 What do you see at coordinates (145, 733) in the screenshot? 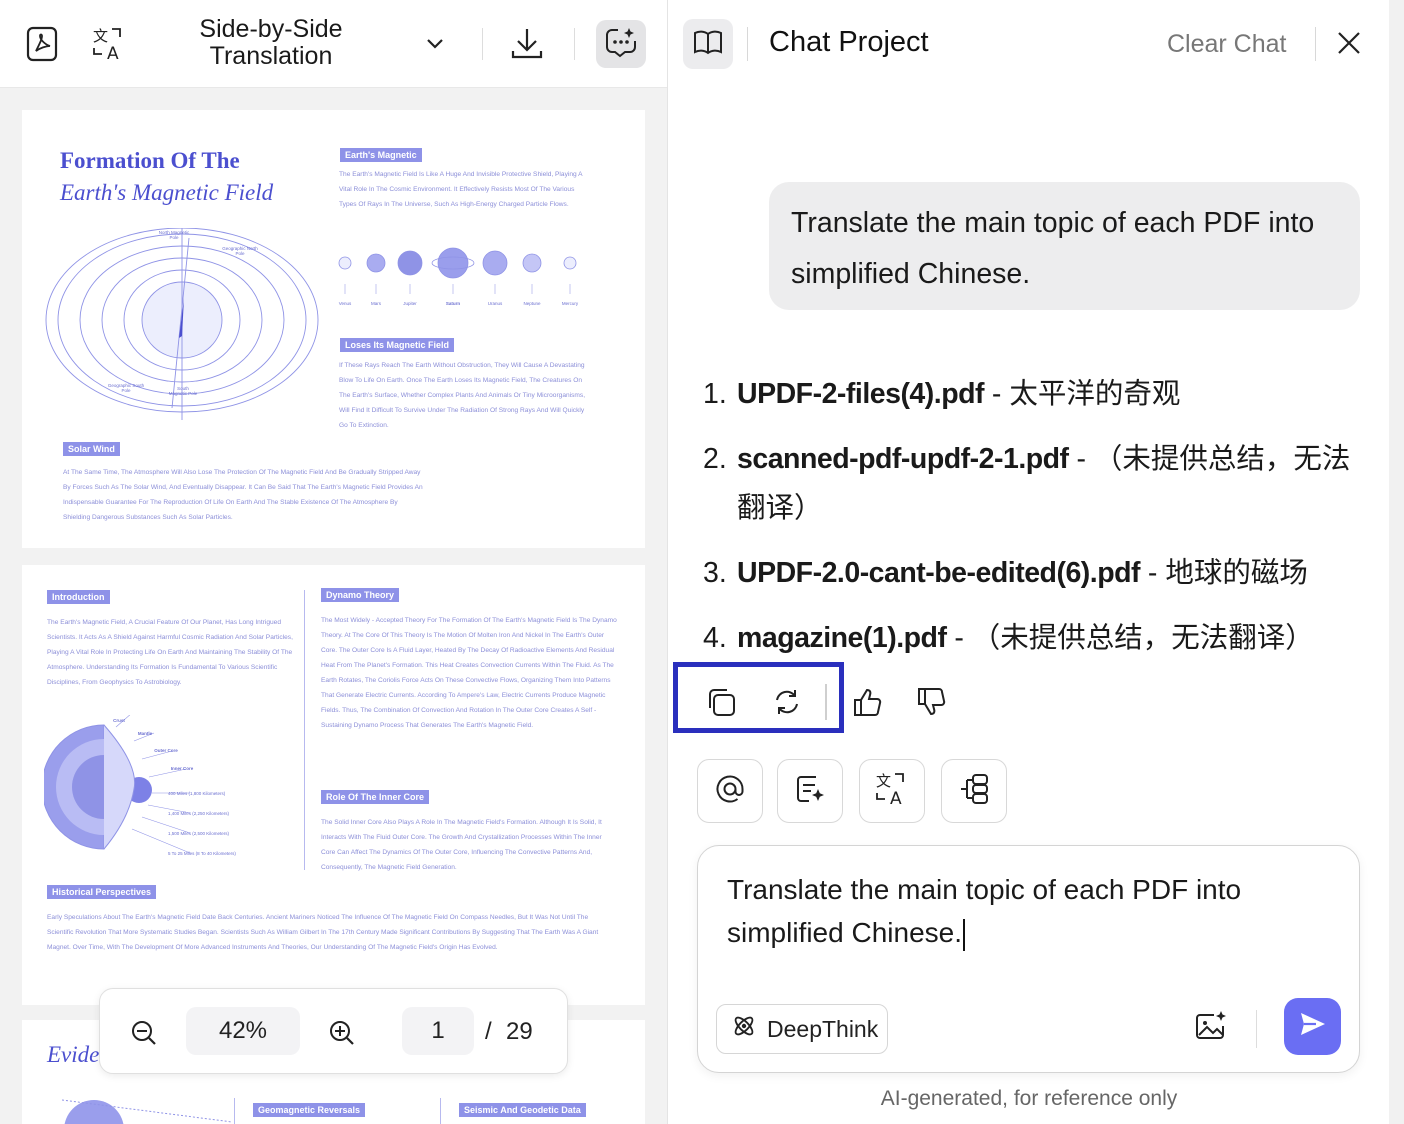
I see `layer-label: Mantle` at bounding box center [145, 733].